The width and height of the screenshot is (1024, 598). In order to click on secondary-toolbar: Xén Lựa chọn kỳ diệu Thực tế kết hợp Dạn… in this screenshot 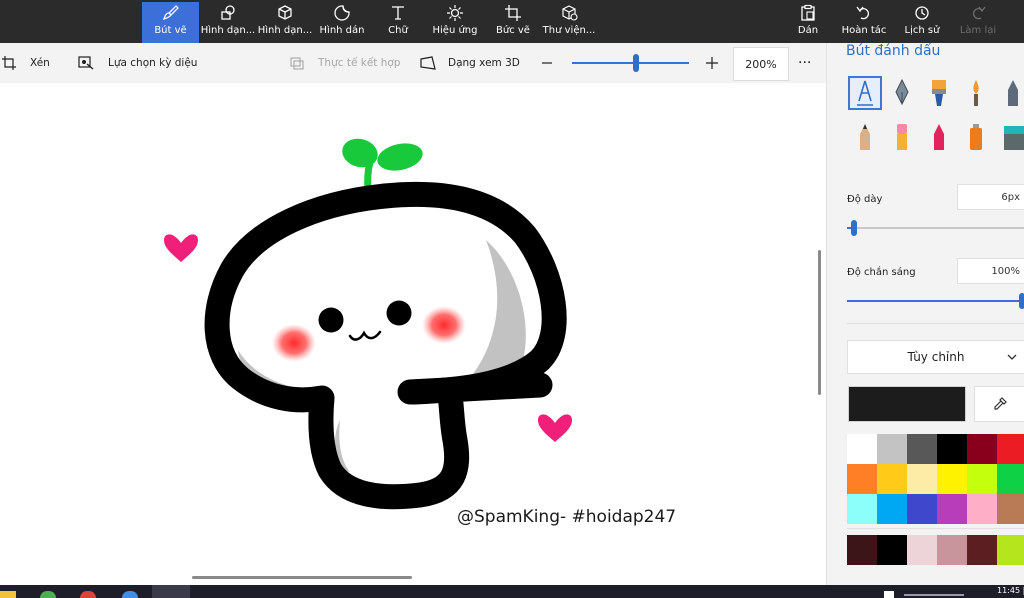, I will do `click(413, 63)`.